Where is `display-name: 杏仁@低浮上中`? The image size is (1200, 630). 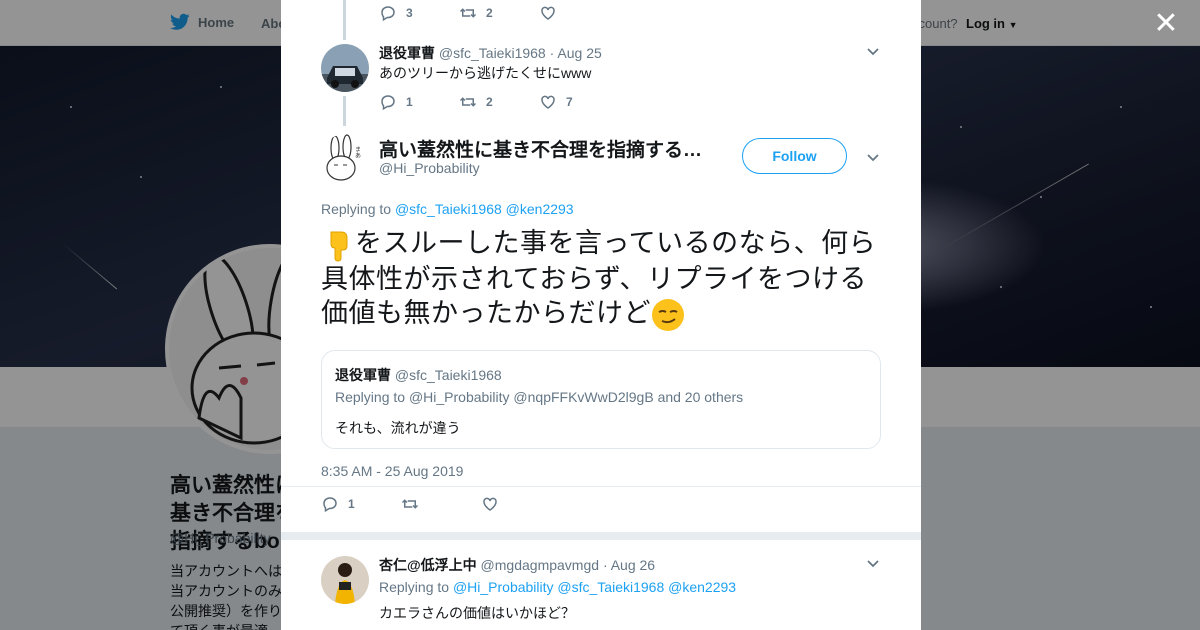 display-name: 杏仁@低浮上中 is located at coordinates (428, 565).